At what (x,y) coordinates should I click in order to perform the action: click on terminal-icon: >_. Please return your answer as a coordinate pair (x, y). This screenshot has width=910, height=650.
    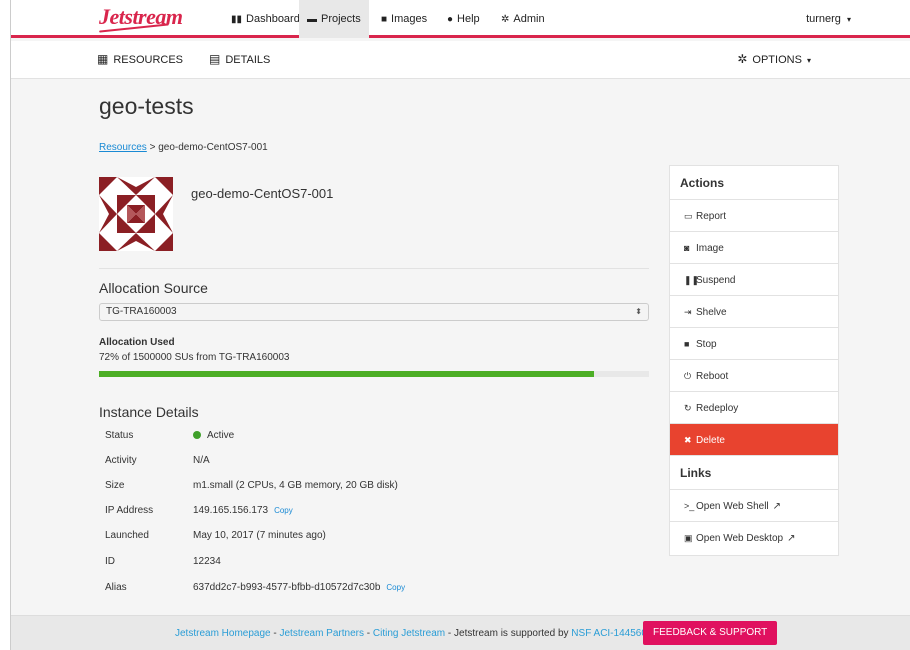
    Looking at the image, I should click on (689, 506).